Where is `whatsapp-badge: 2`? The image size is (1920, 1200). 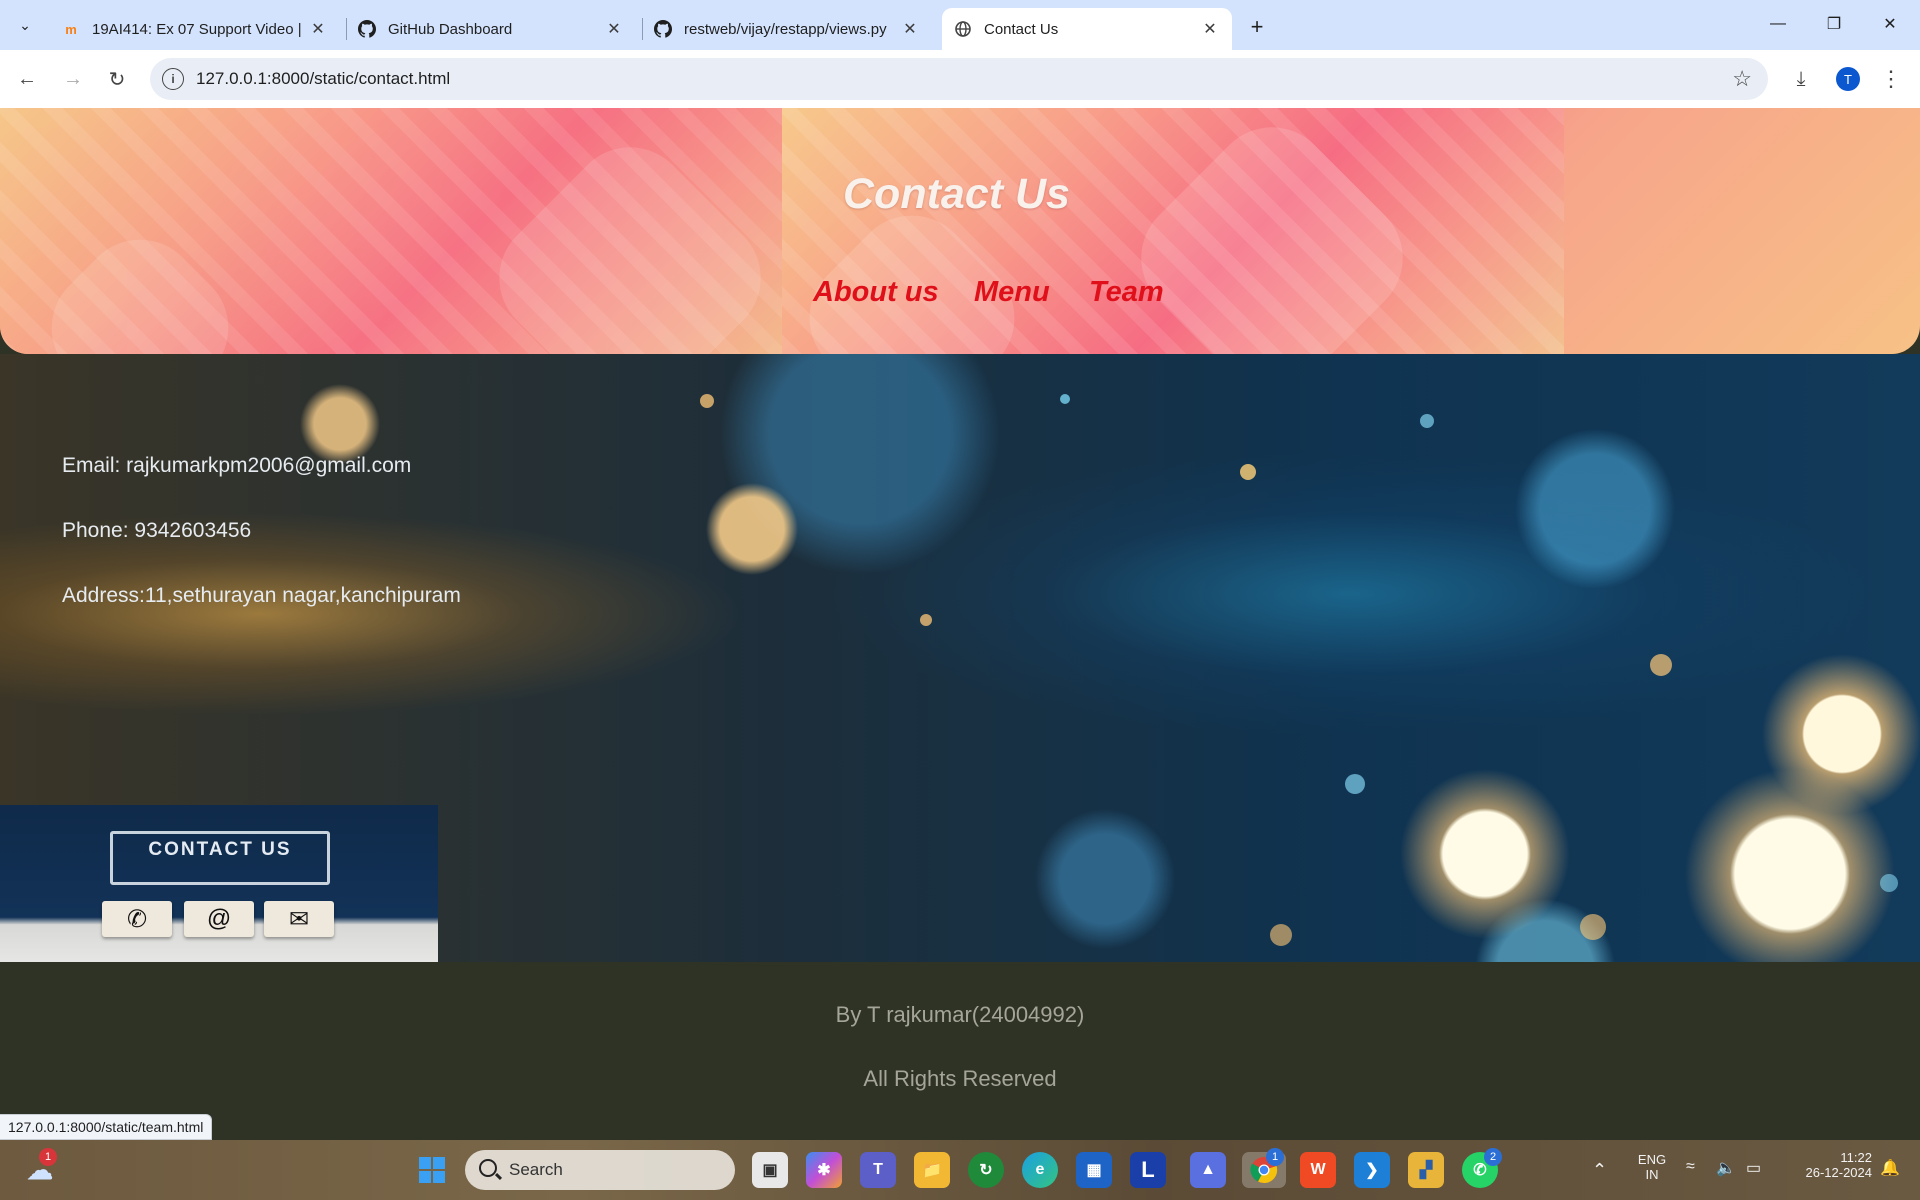 whatsapp-badge: 2 is located at coordinates (1493, 1157).